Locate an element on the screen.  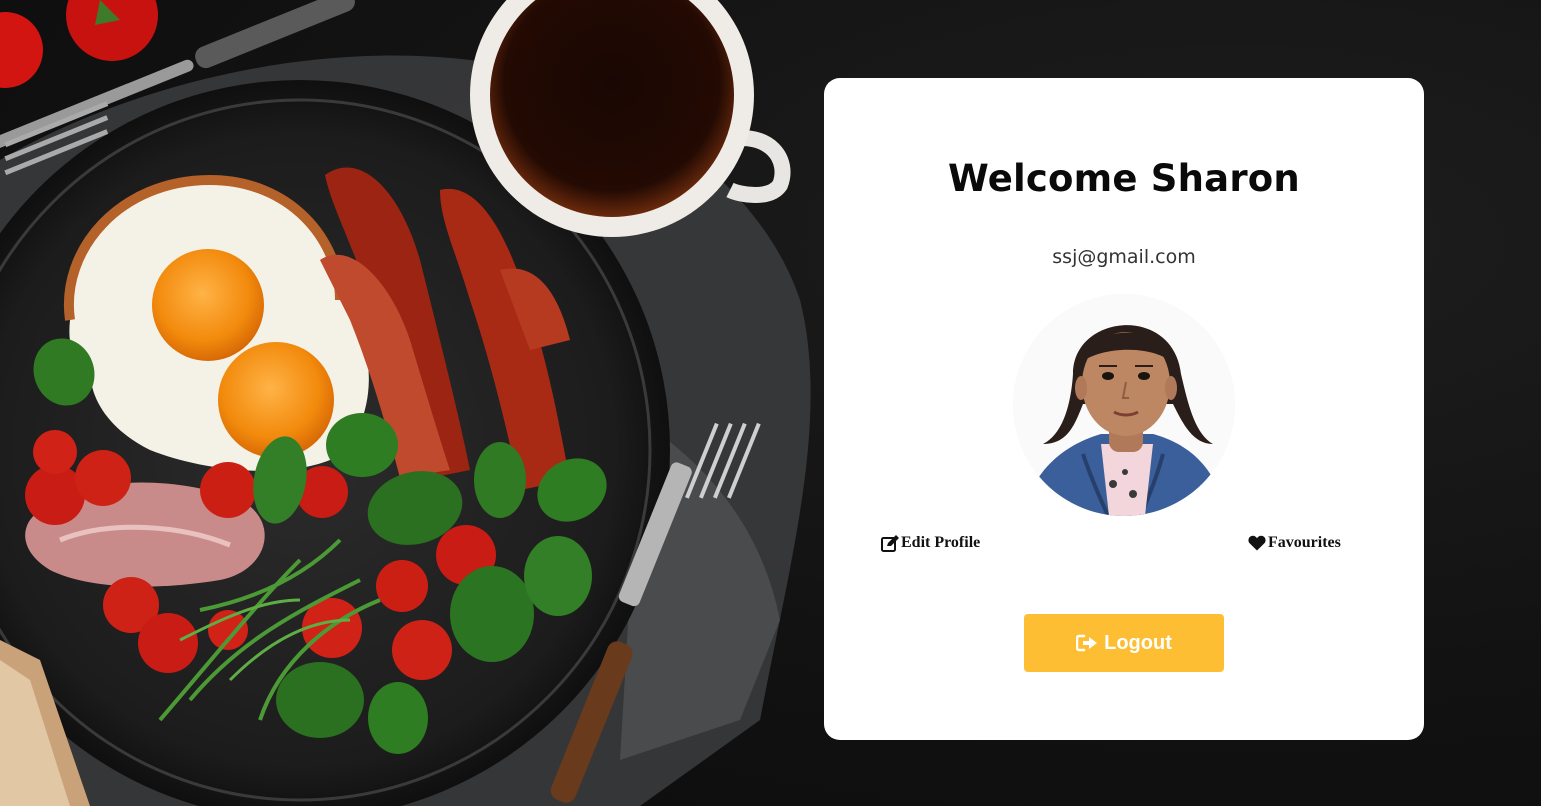
favourites-link: Favourites is located at coordinates (1294, 543).